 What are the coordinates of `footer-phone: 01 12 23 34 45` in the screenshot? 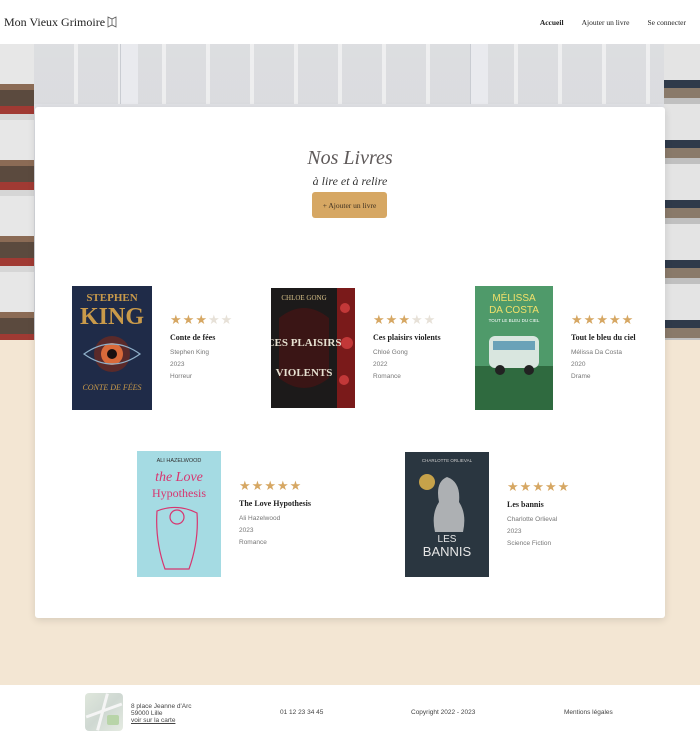 It's located at (302, 712).